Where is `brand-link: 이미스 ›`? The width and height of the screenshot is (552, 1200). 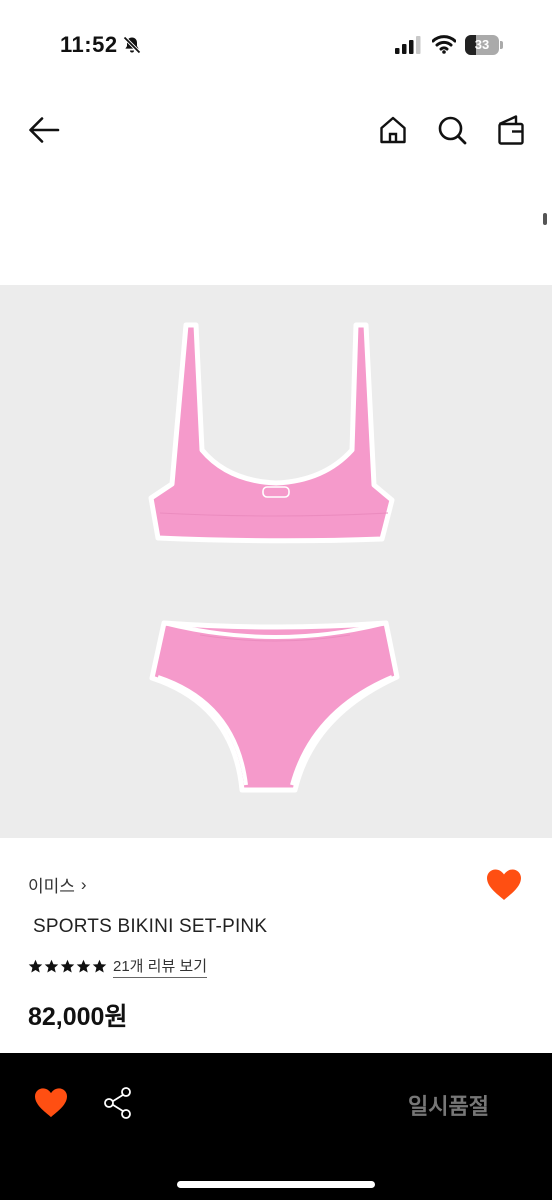
brand-link: 이미스 › is located at coordinates (57, 884).